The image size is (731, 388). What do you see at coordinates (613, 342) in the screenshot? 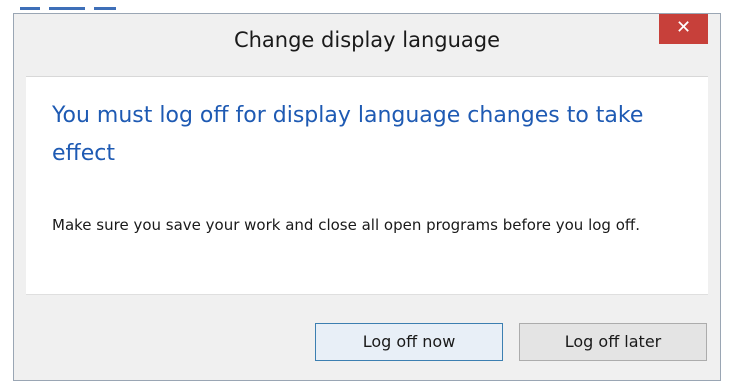
I see `log-off-later-button: Log off later` at bounding box center [613, 342].